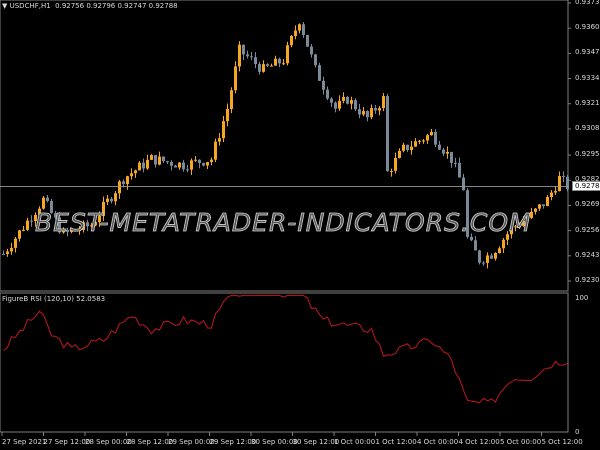 The image size is (600, 450). I want to click on price-tick-label: 0.93345, so click(587, 77).